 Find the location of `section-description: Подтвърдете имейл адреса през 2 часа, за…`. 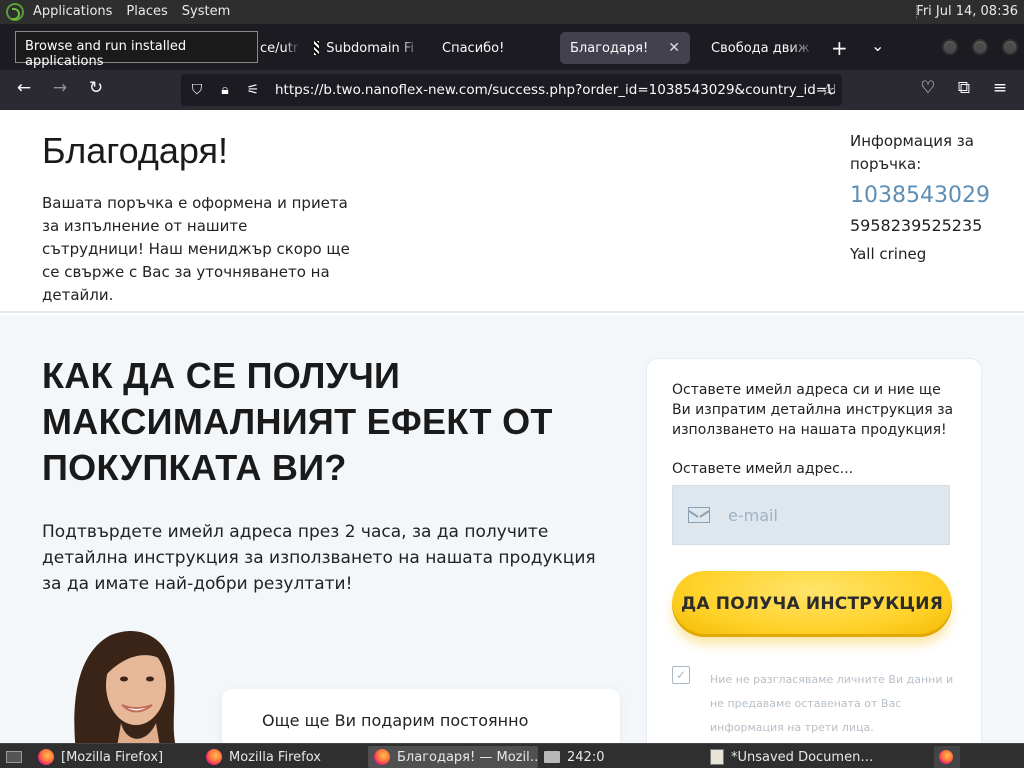

section-description: Подтвърдете имейл адреса през 2 часа, за… is located at coordinates (319, 558).